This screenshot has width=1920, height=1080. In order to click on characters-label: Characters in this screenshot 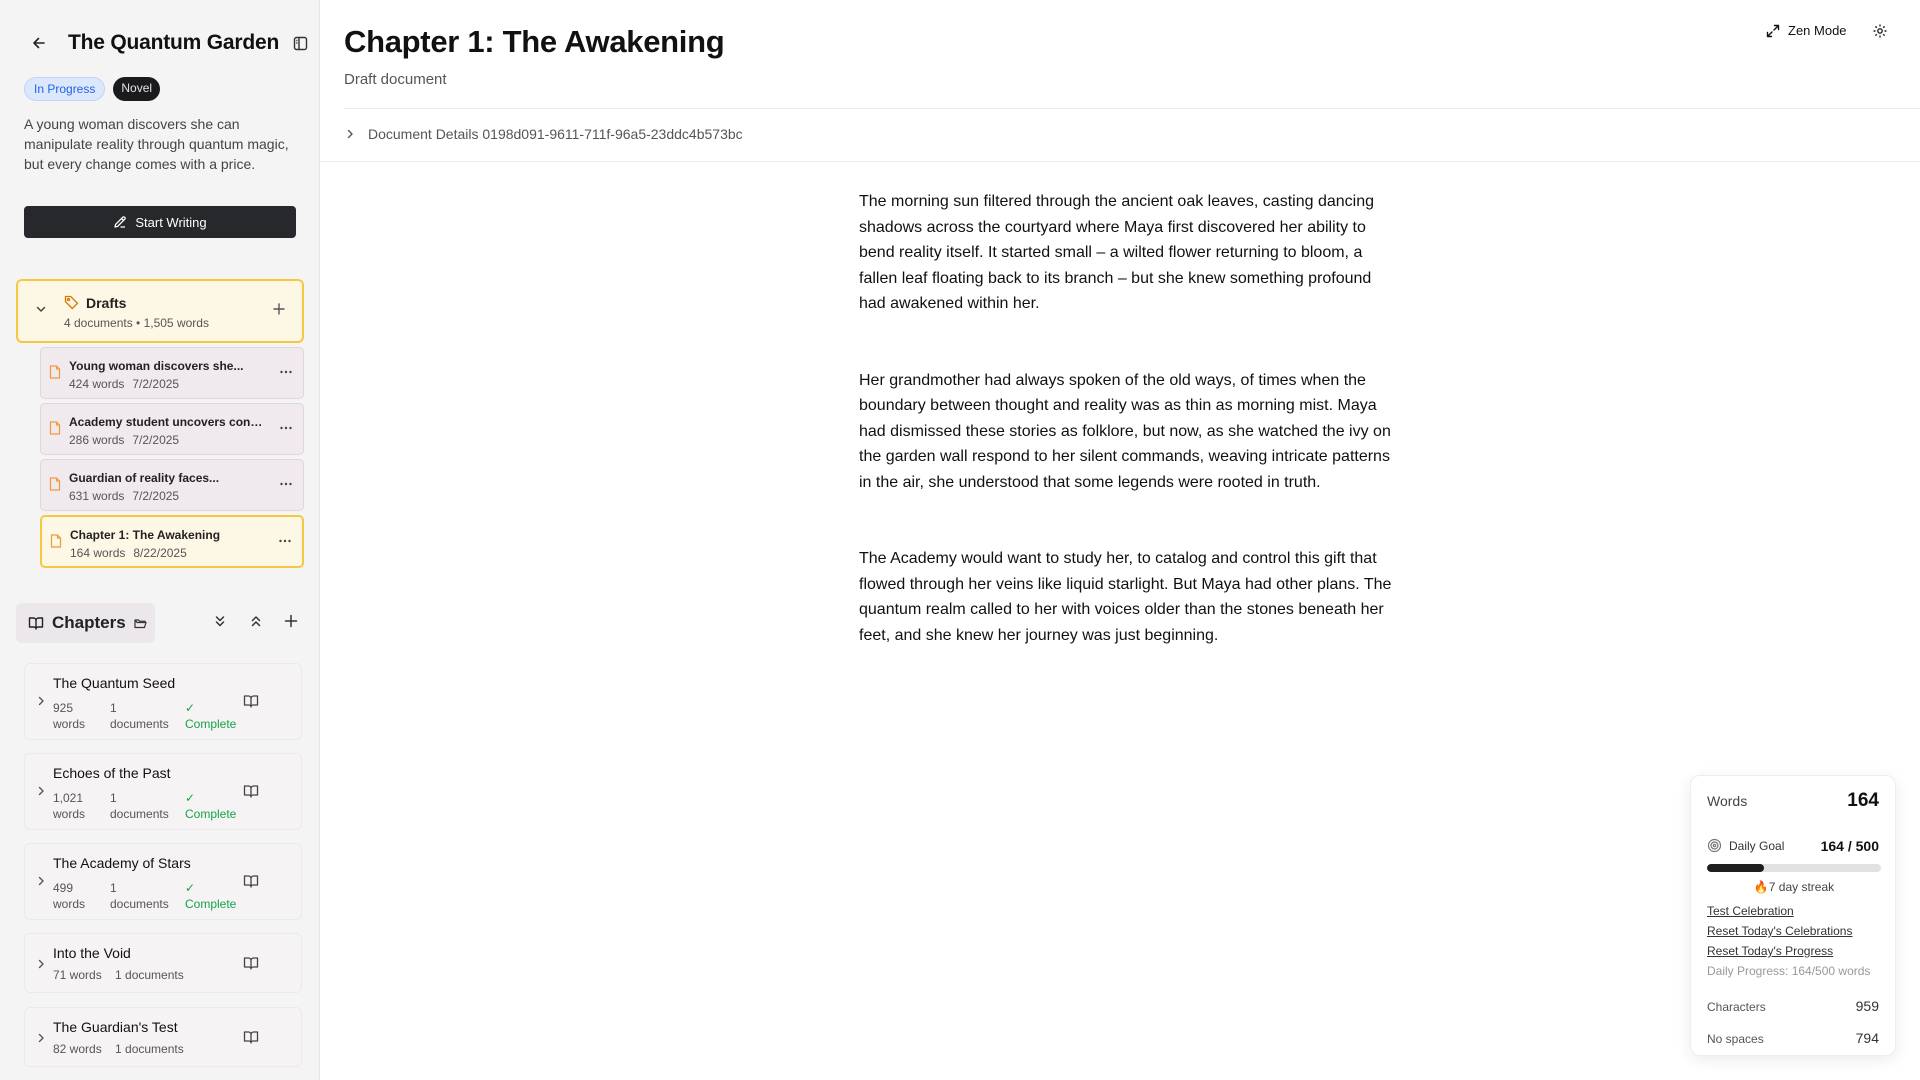, I will do `click(1736, 1007)`.